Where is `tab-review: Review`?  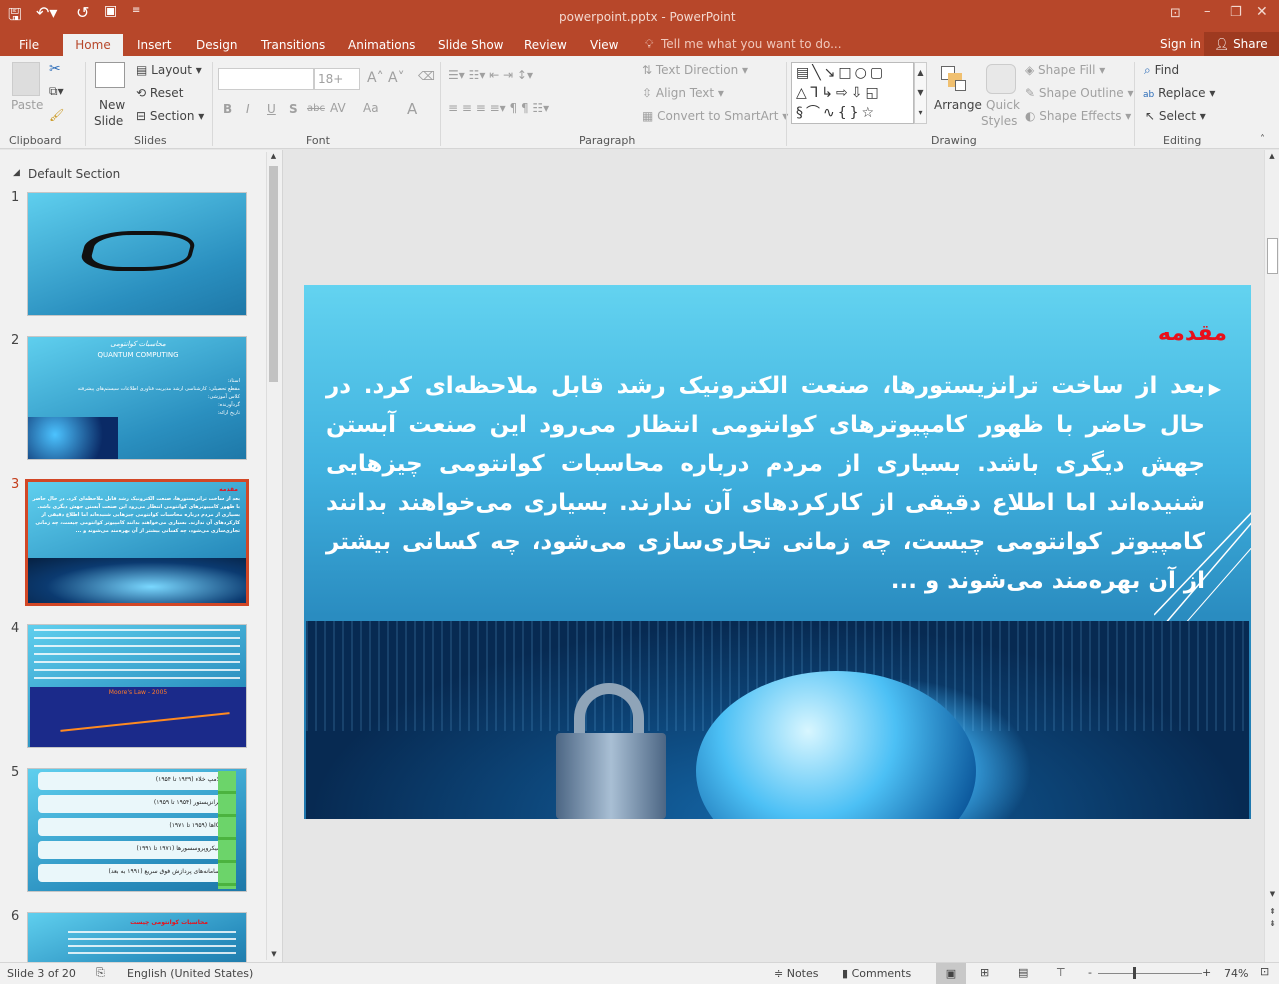
tab-review: Review is located at coordinates (545, 45).